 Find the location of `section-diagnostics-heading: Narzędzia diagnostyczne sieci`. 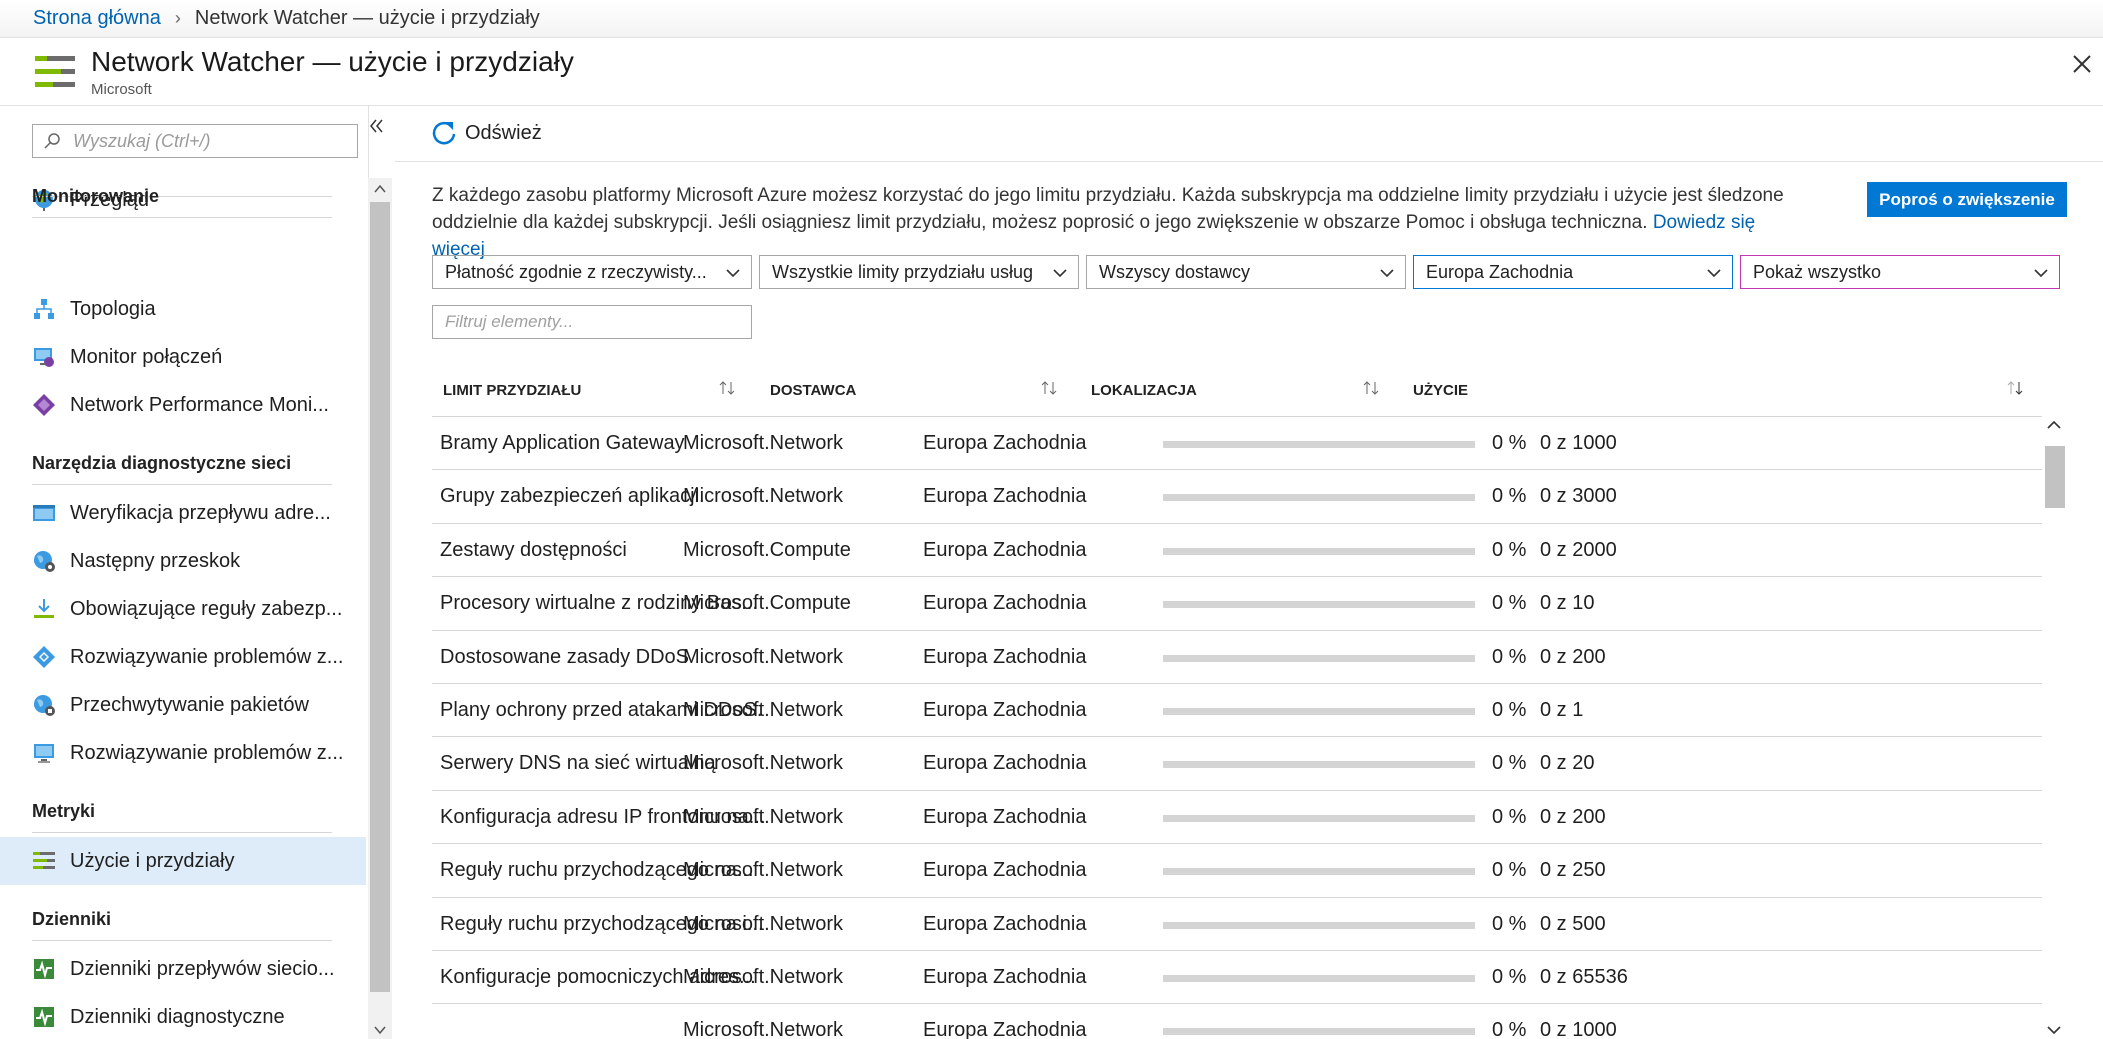

section-diagnostics-heading: Narzędzia diagnostyczne sieci is located at coordinates (182, 469).